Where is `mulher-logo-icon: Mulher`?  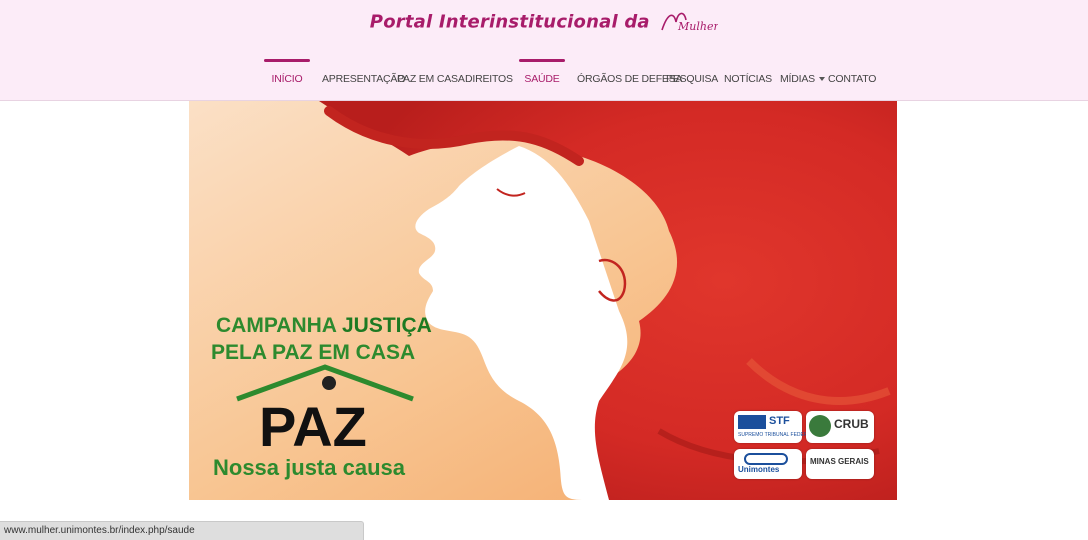 mulher-logo-icon: Mulher is located at coordinates (689, 22).